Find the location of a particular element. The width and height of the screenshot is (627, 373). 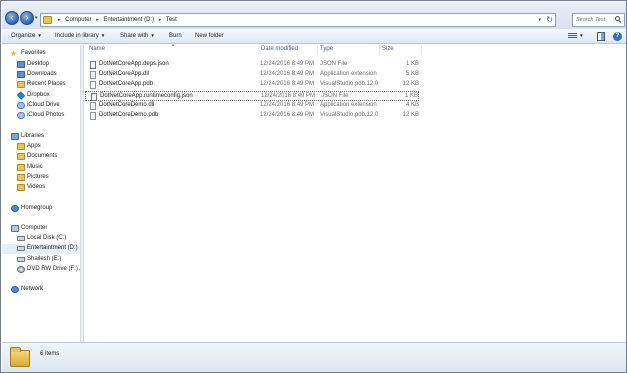

search-icon is located at coordinates (618, 19).